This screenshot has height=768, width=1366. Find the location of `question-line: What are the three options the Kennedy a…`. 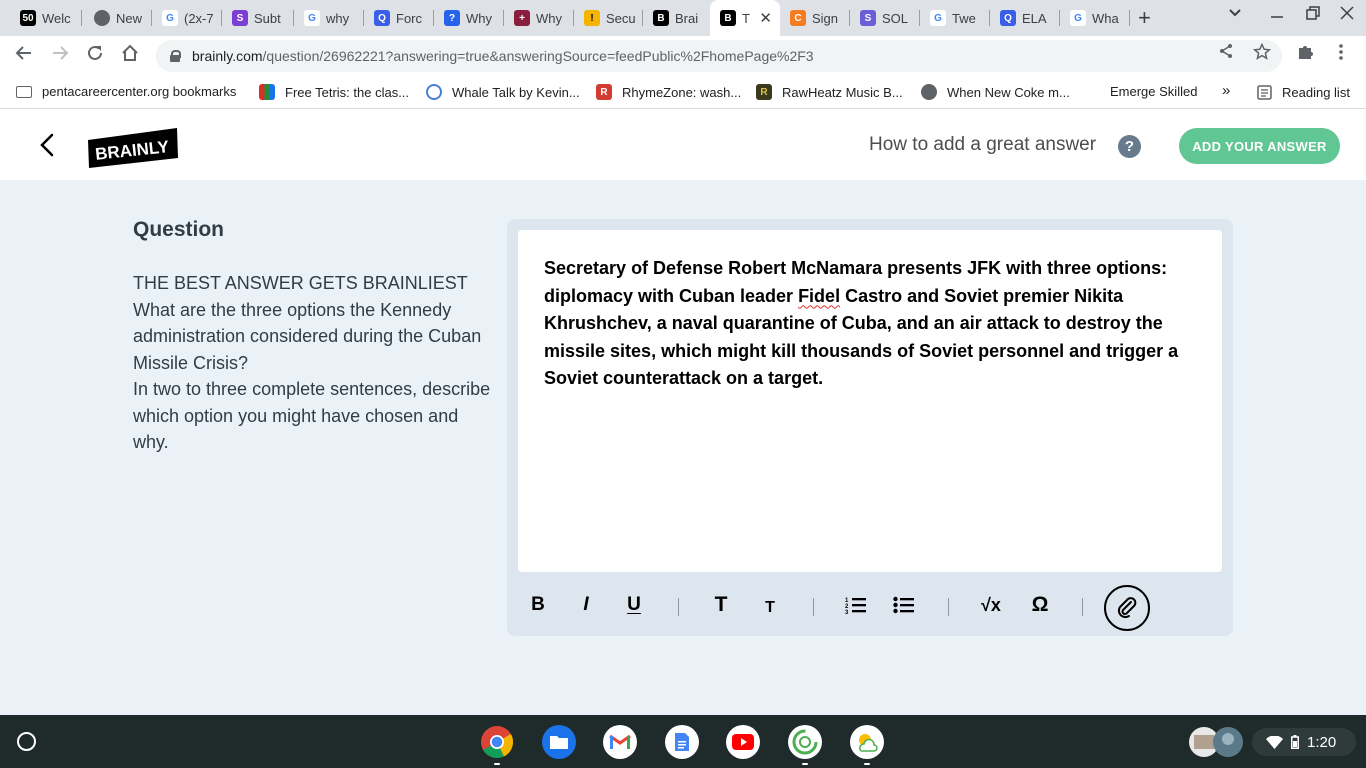

question-line: What are the three options the Kennedy a… is located at coordinates (307, 336).